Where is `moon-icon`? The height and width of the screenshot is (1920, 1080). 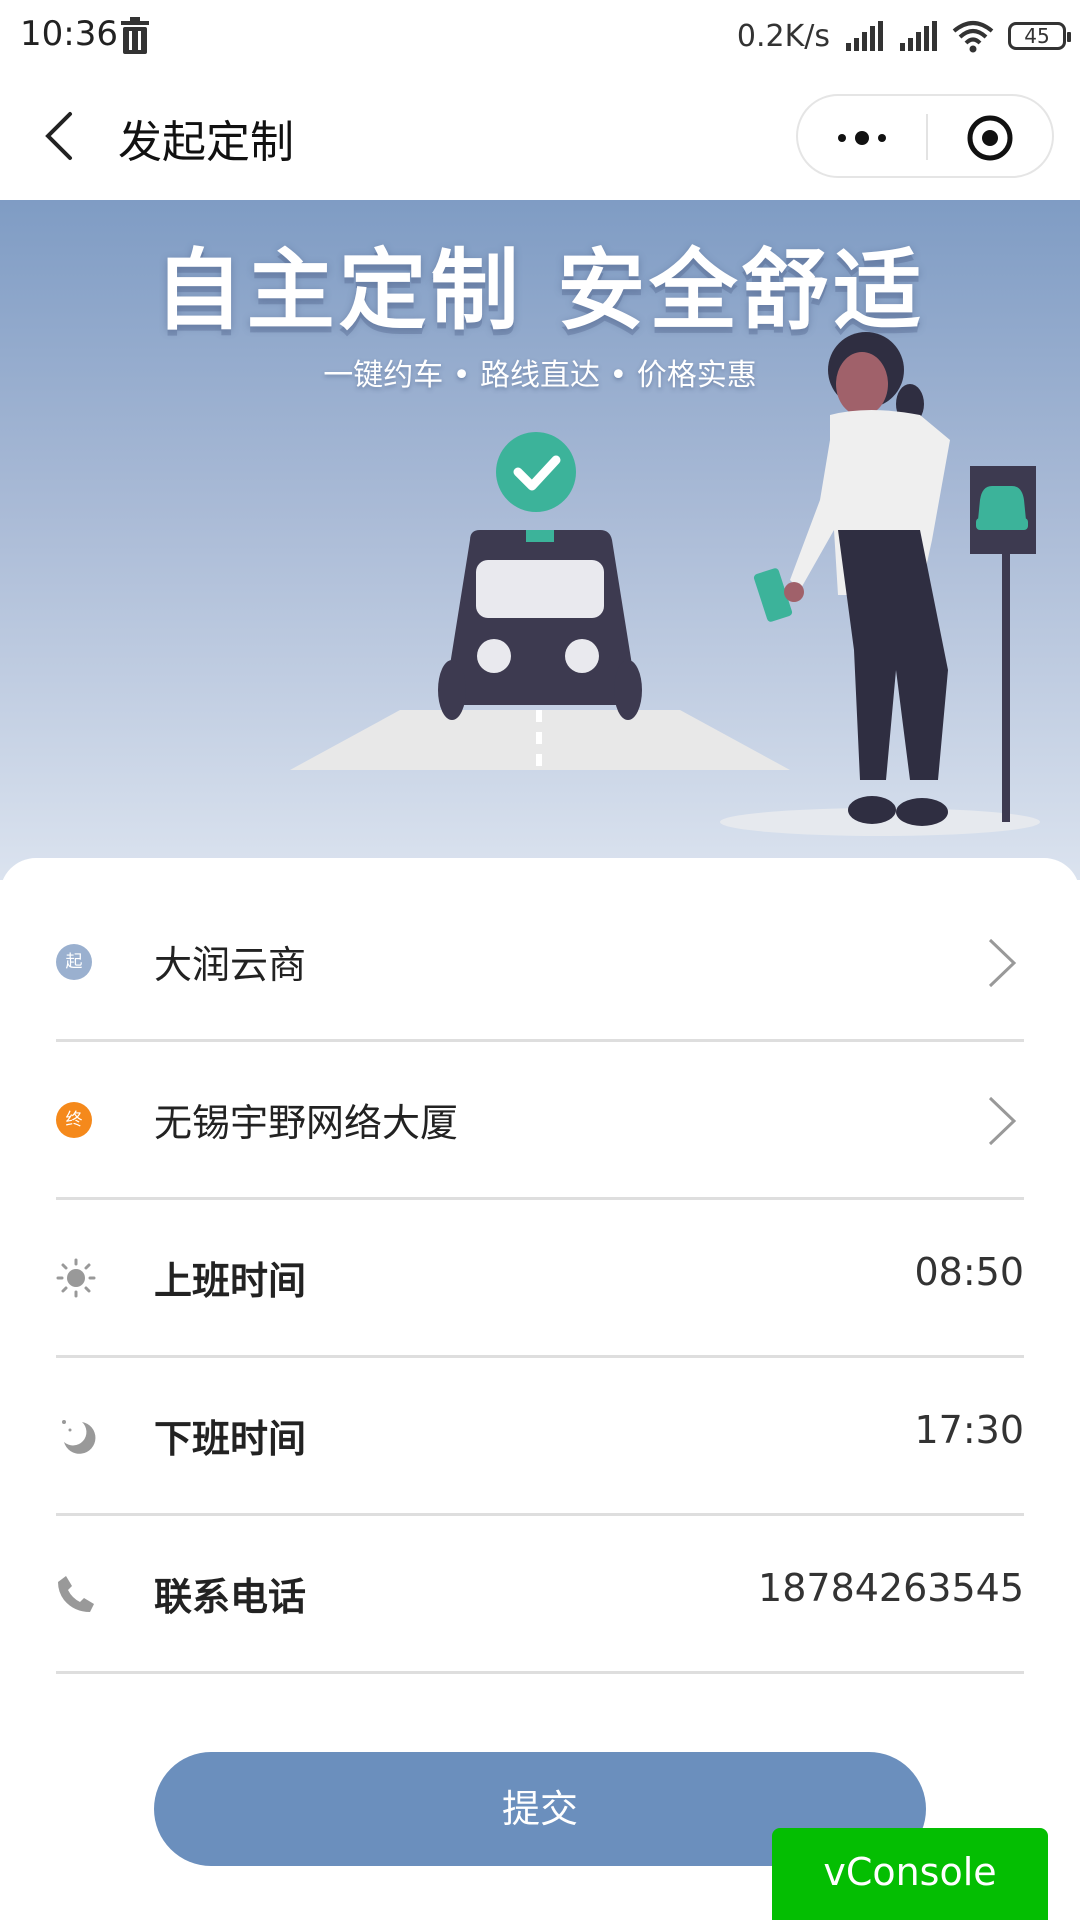 moon-icon is located at coordinates (79, 1437).